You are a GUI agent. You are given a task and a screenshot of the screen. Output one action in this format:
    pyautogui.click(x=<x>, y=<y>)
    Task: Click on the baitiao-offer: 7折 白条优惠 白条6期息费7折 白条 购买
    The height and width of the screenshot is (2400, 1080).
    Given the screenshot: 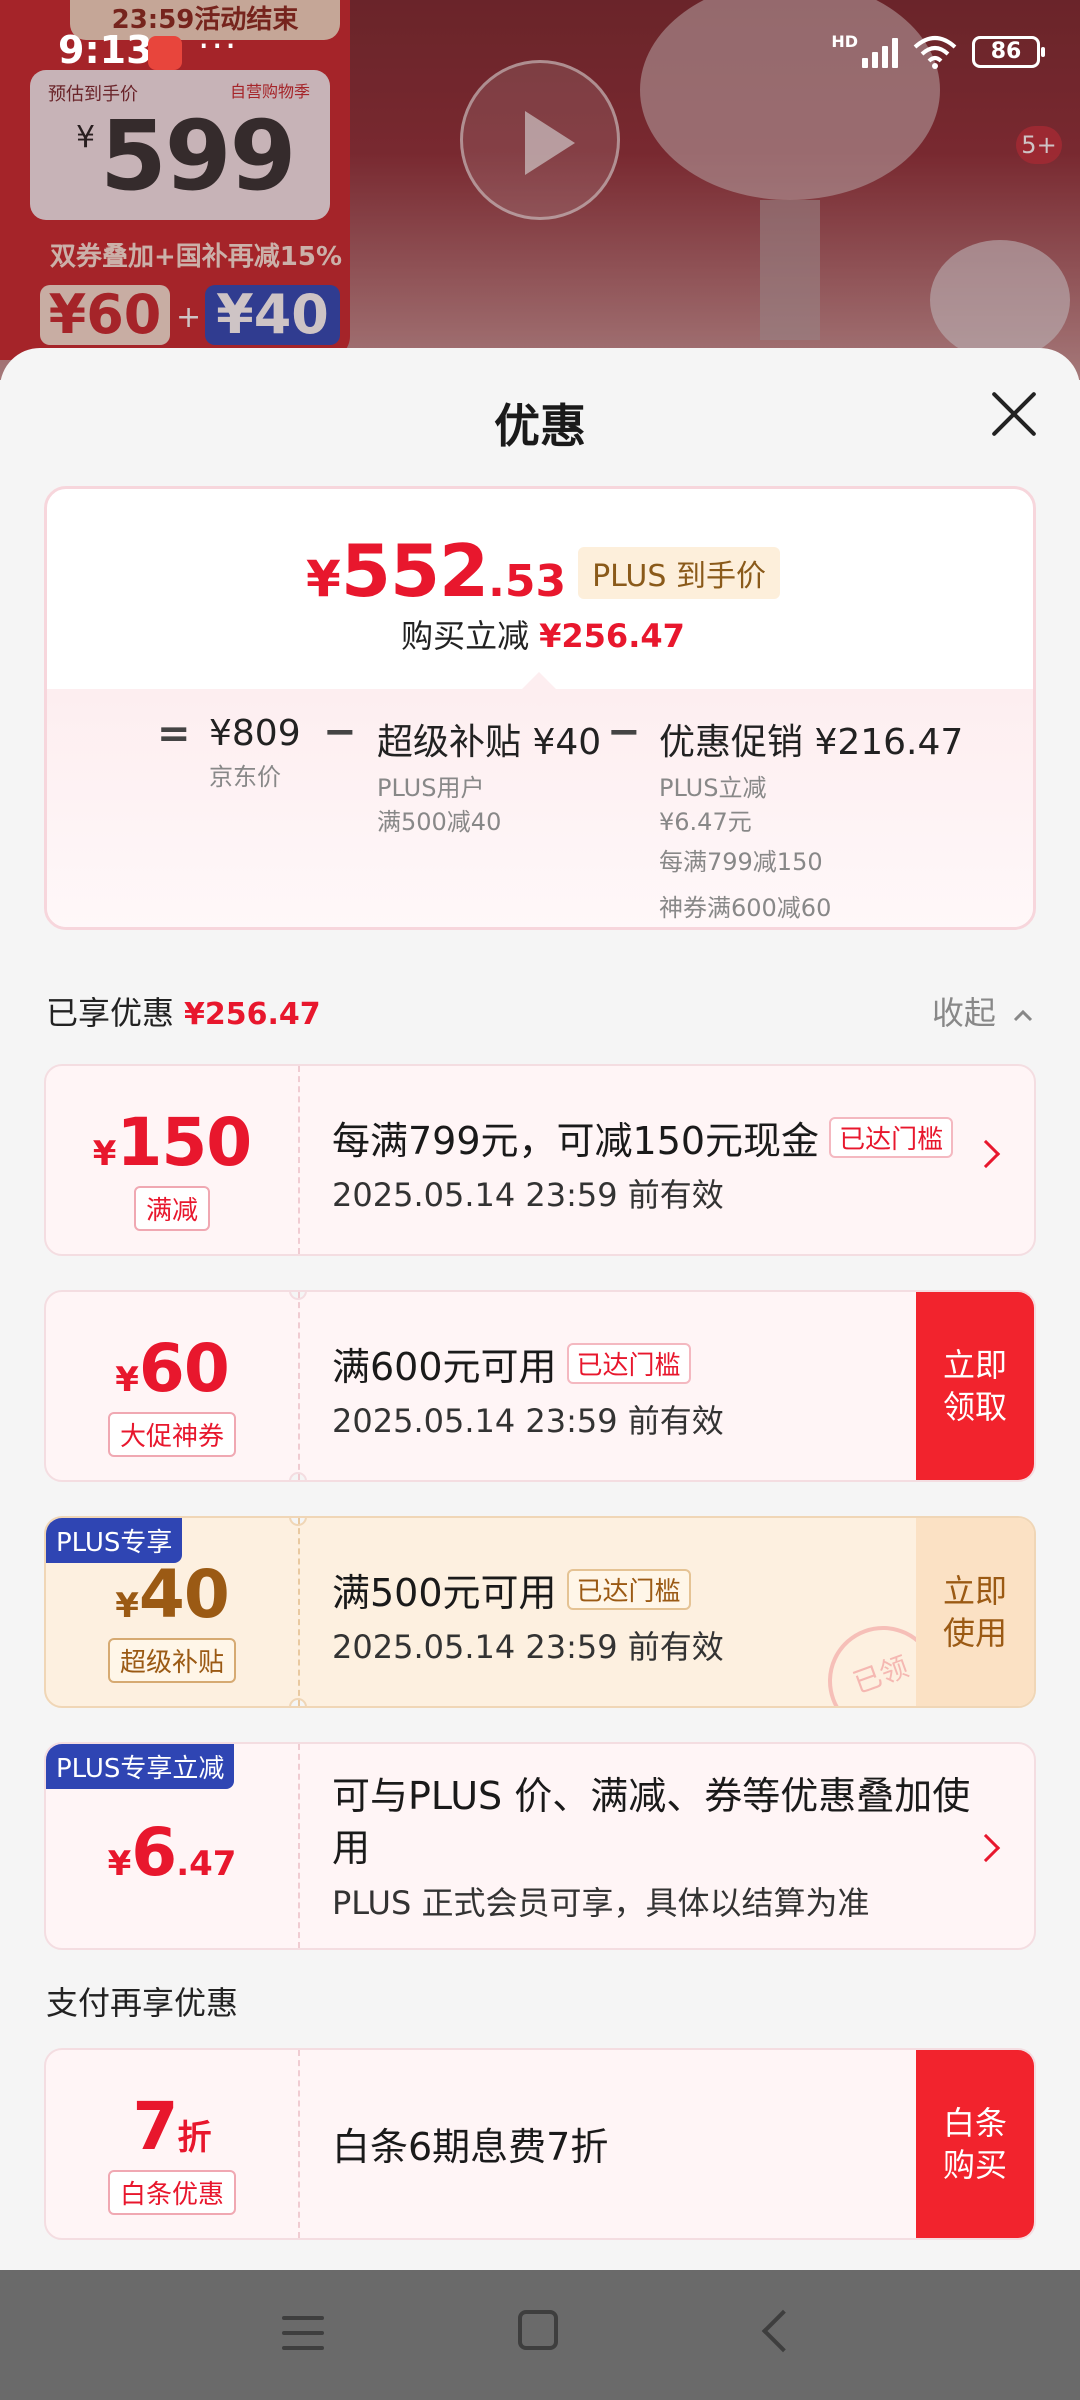 What is the action you would take?
    pyautogui.click(x=540, y=2144)
    